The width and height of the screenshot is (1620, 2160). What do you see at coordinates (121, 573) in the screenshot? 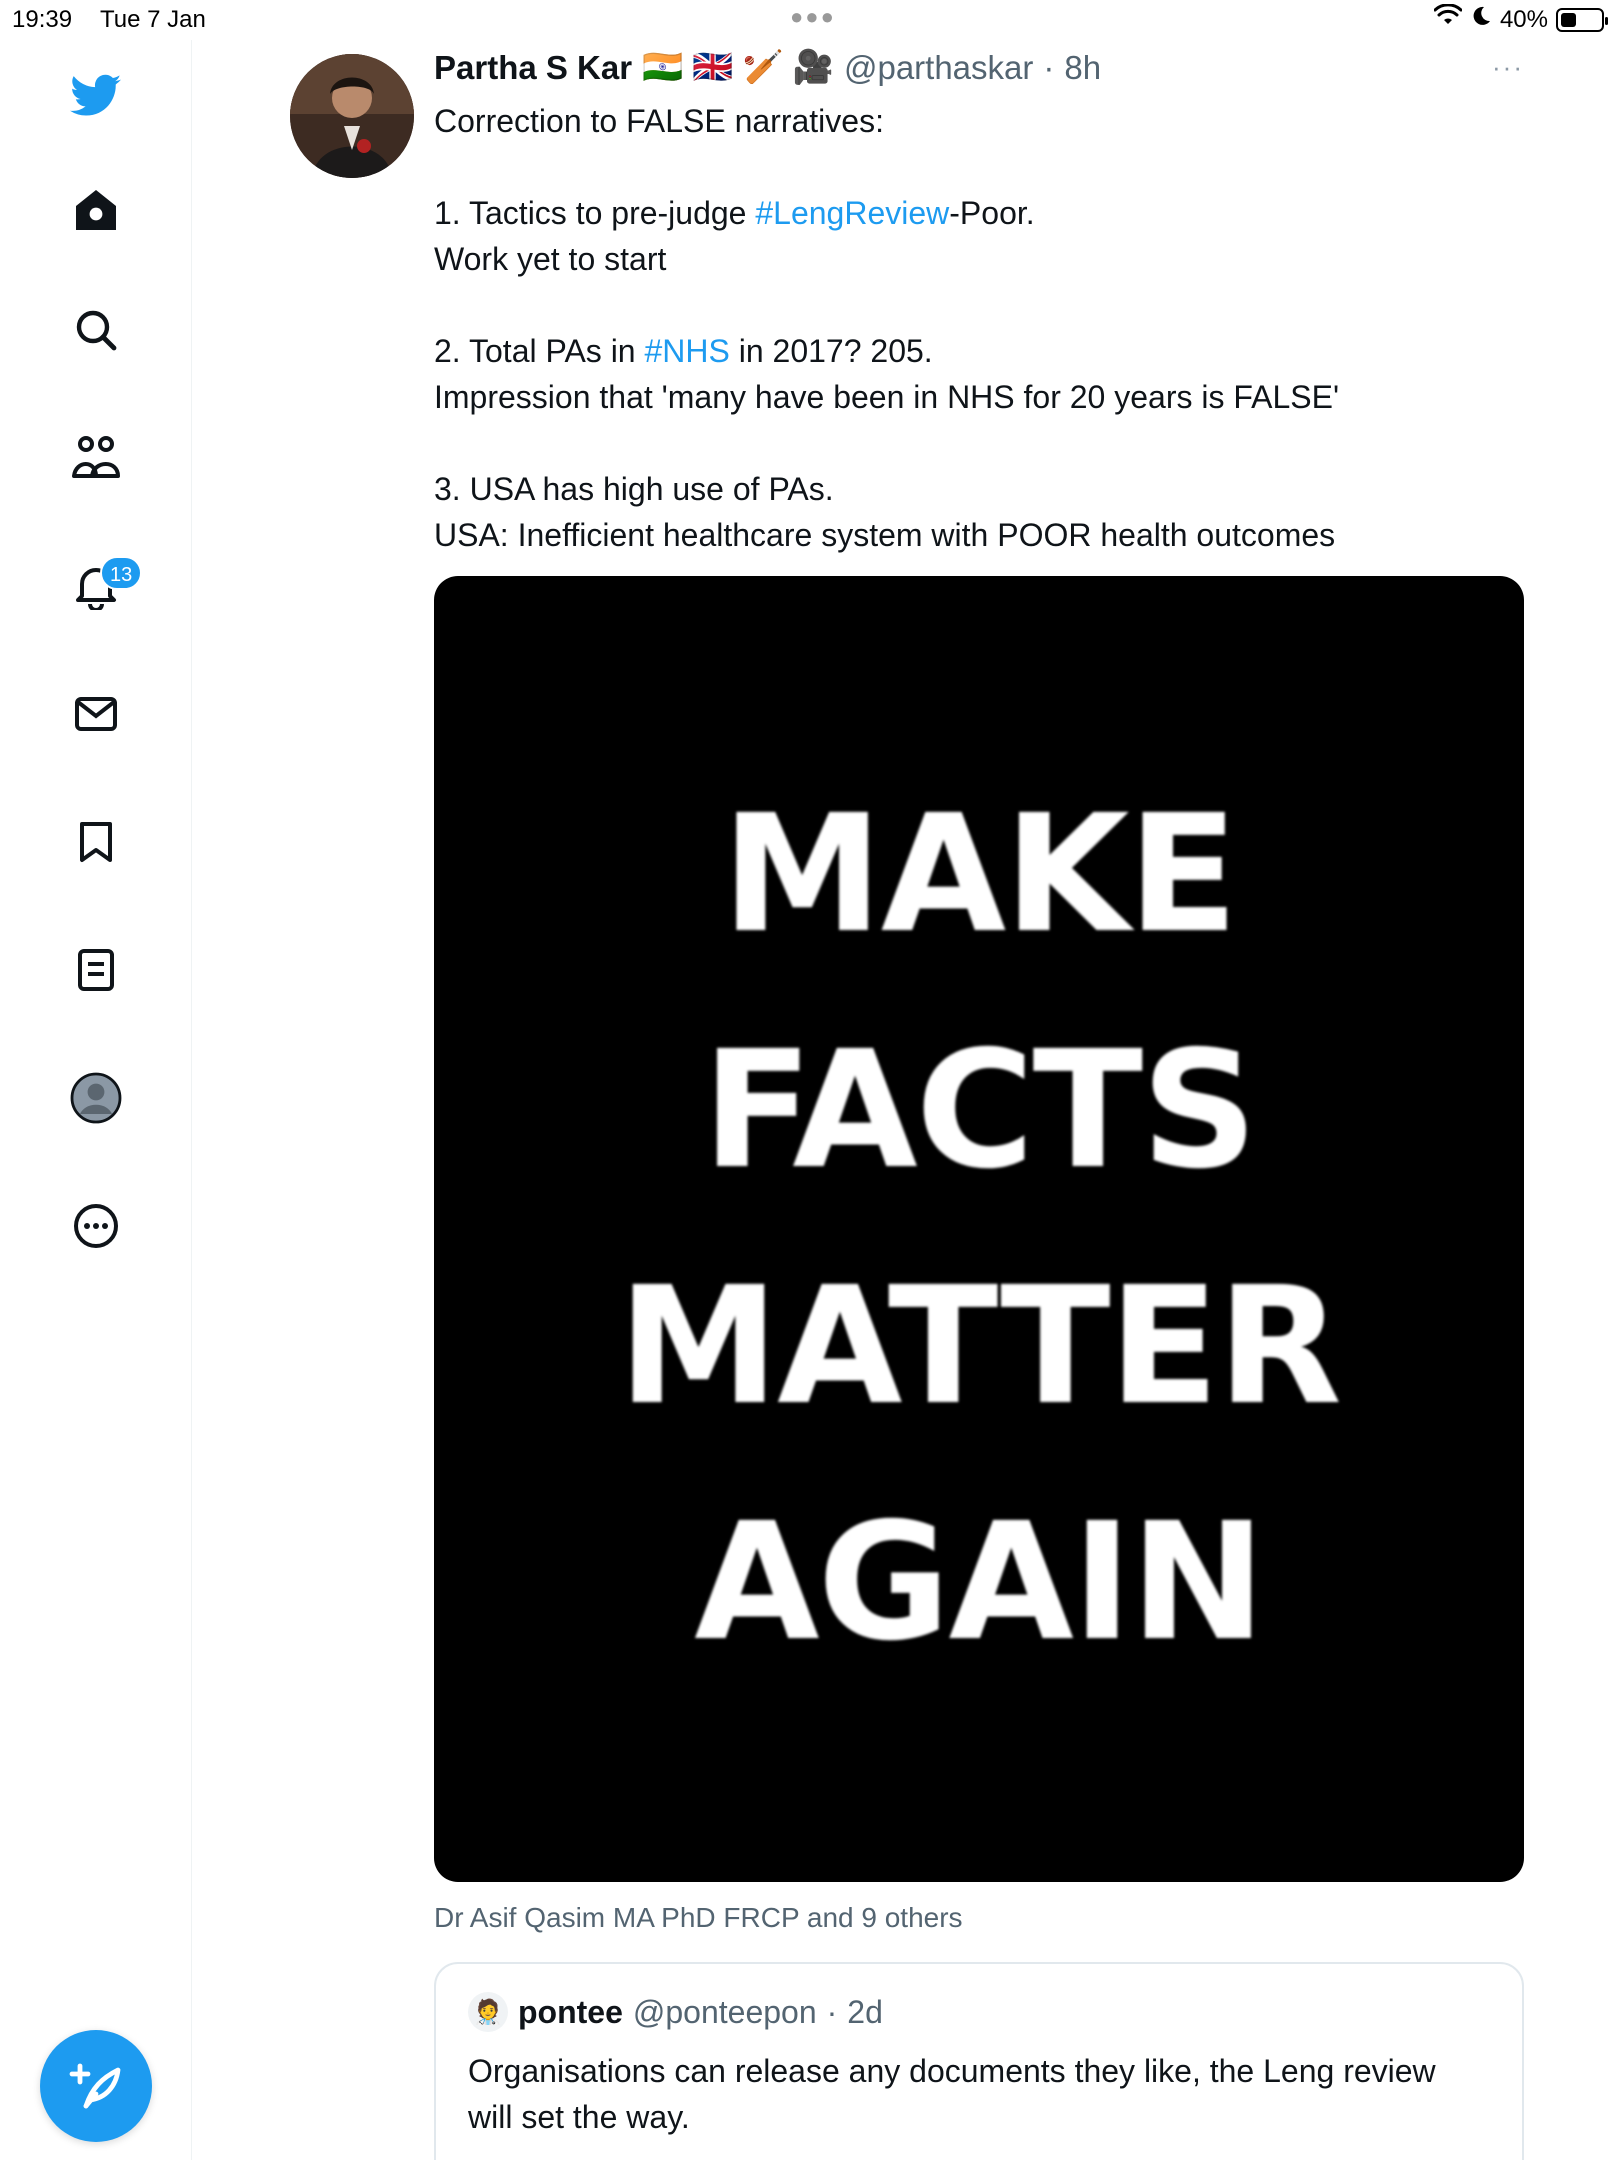
I see `notifications-badge: 13` at bounding box center [121, 573].